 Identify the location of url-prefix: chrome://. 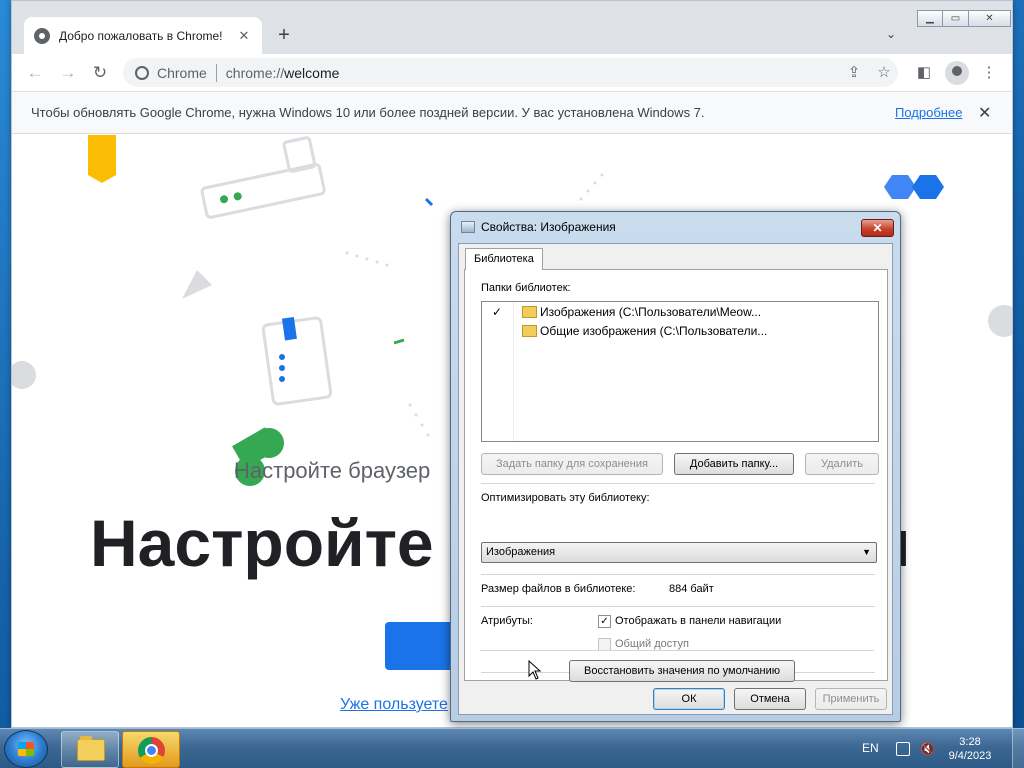
(255, 72).